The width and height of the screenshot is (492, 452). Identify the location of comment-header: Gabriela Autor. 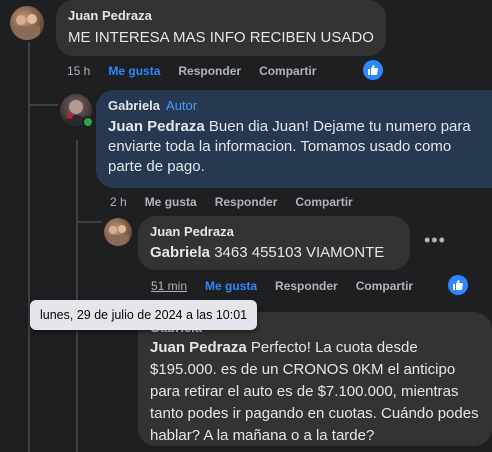
(294, 105).